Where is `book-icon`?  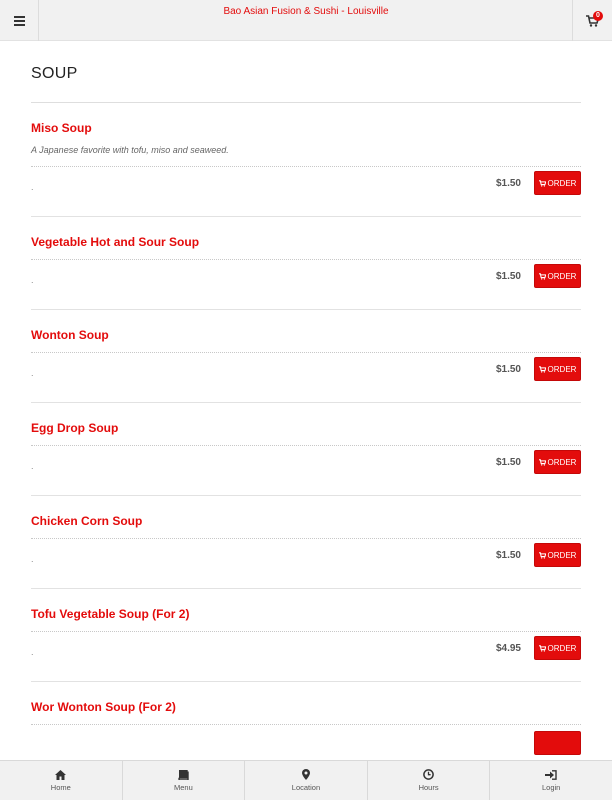
book-icon is located at coordinates (183, 774).